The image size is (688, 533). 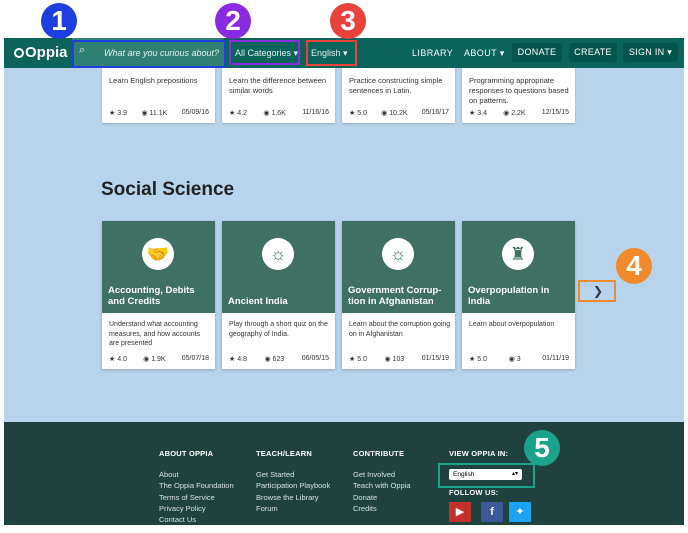 I want to click on card-thumbnail: ♜ Overpopulation in India, so click(x=518, y=267).